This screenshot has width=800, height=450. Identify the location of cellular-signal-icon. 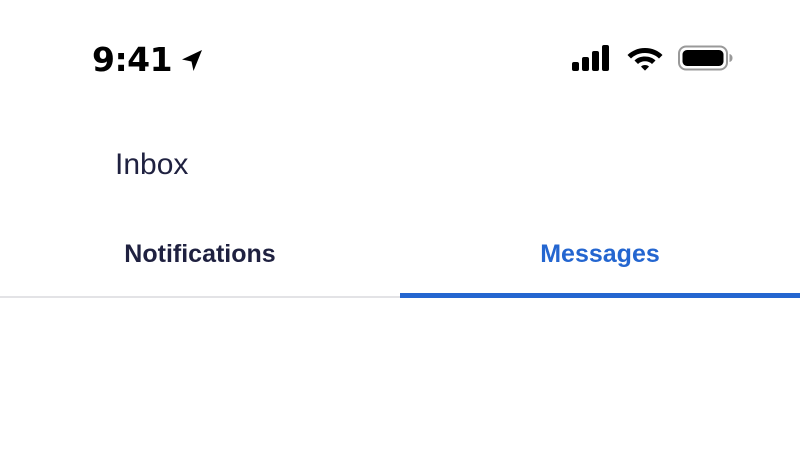
(590, 58).